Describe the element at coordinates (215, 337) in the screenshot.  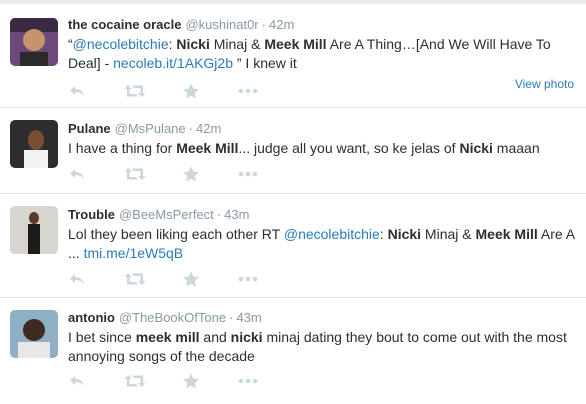
I see `tweet-text-segment: and` at that location.